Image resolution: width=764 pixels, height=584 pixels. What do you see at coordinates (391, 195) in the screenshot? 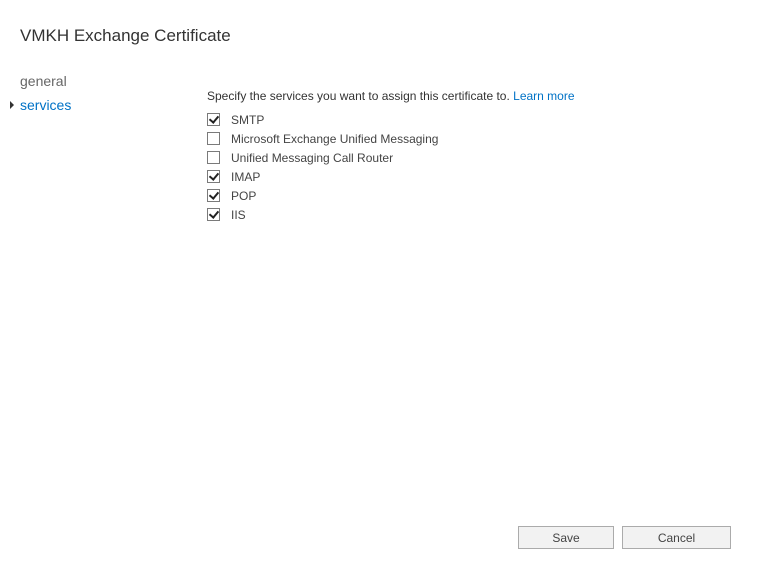
I see `service-option-pop: POP` at bounding box center [391, 195].